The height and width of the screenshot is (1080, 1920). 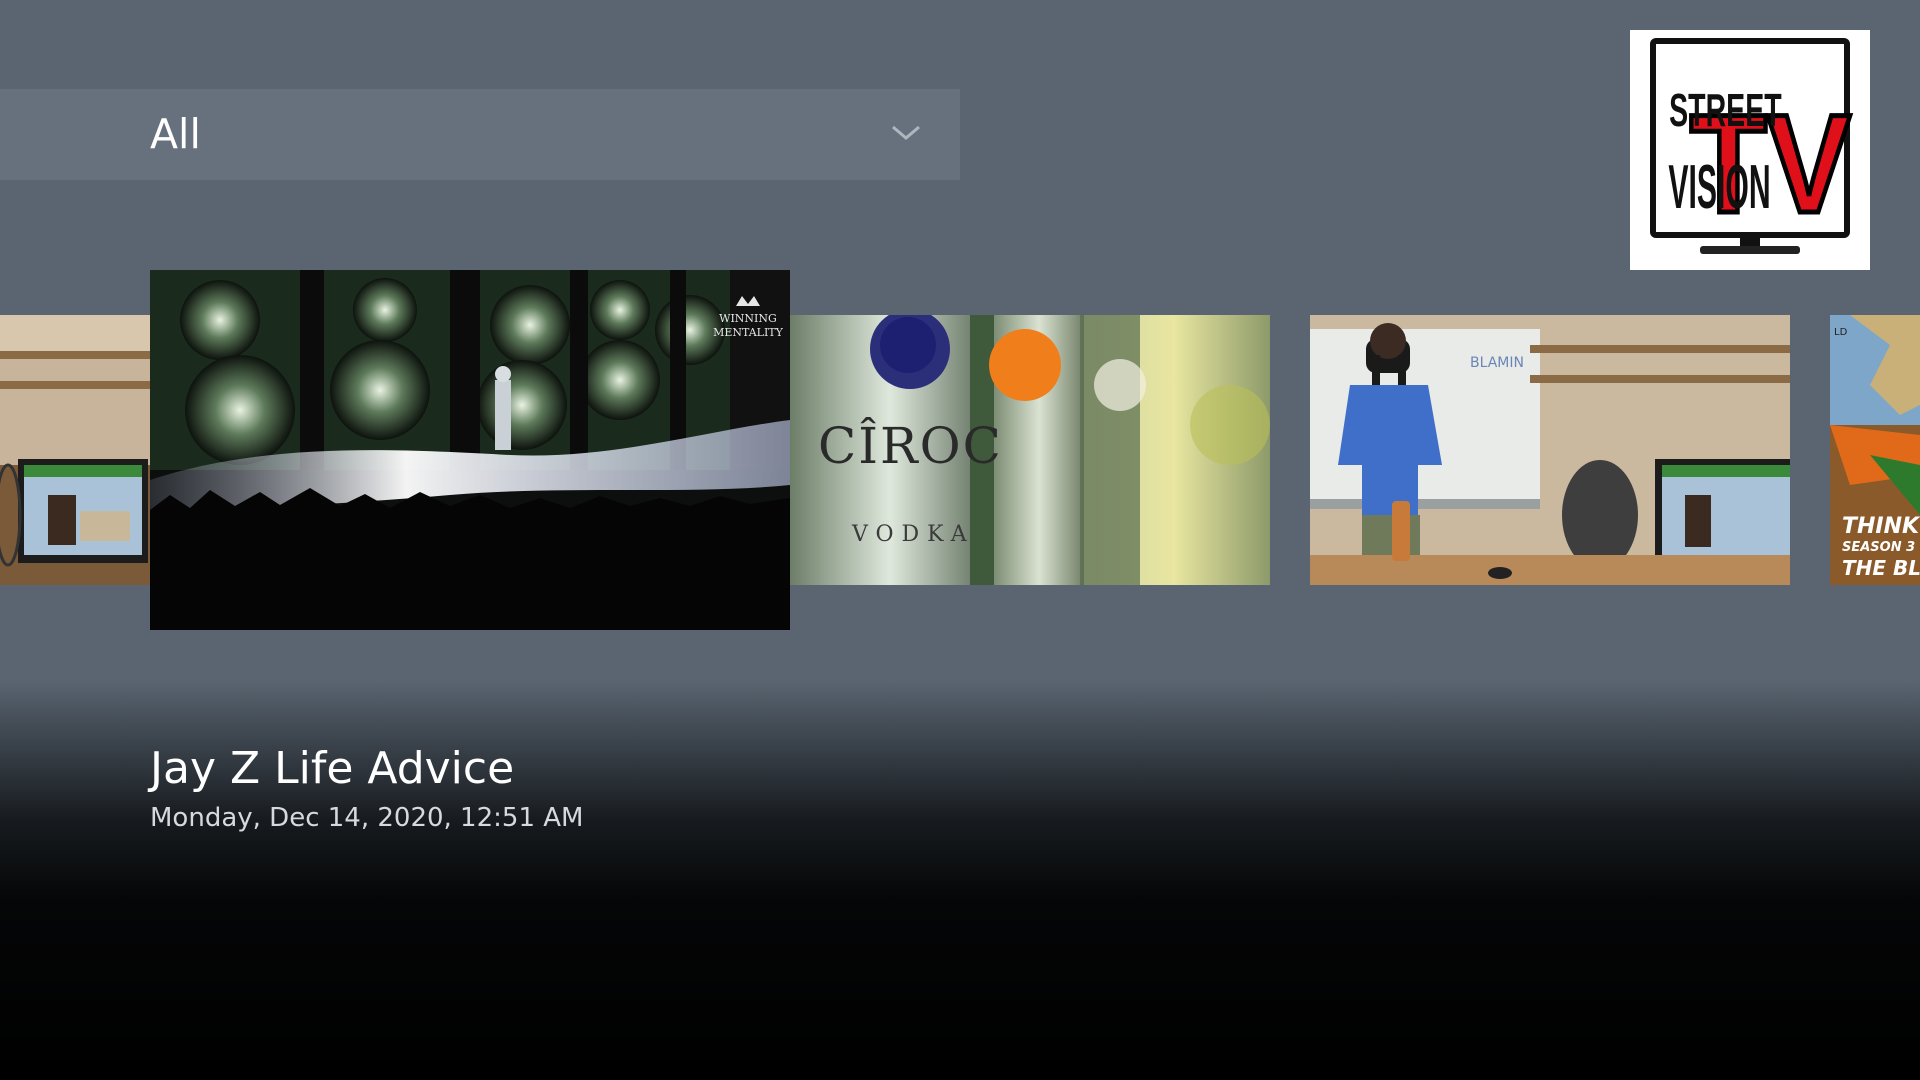 What do you see at coordinates (470, 450) in the screenshot?
I see `video-thumbnail-jay-z-life-advice: WINNING MENTALITY` at bounding box center [470, 450].